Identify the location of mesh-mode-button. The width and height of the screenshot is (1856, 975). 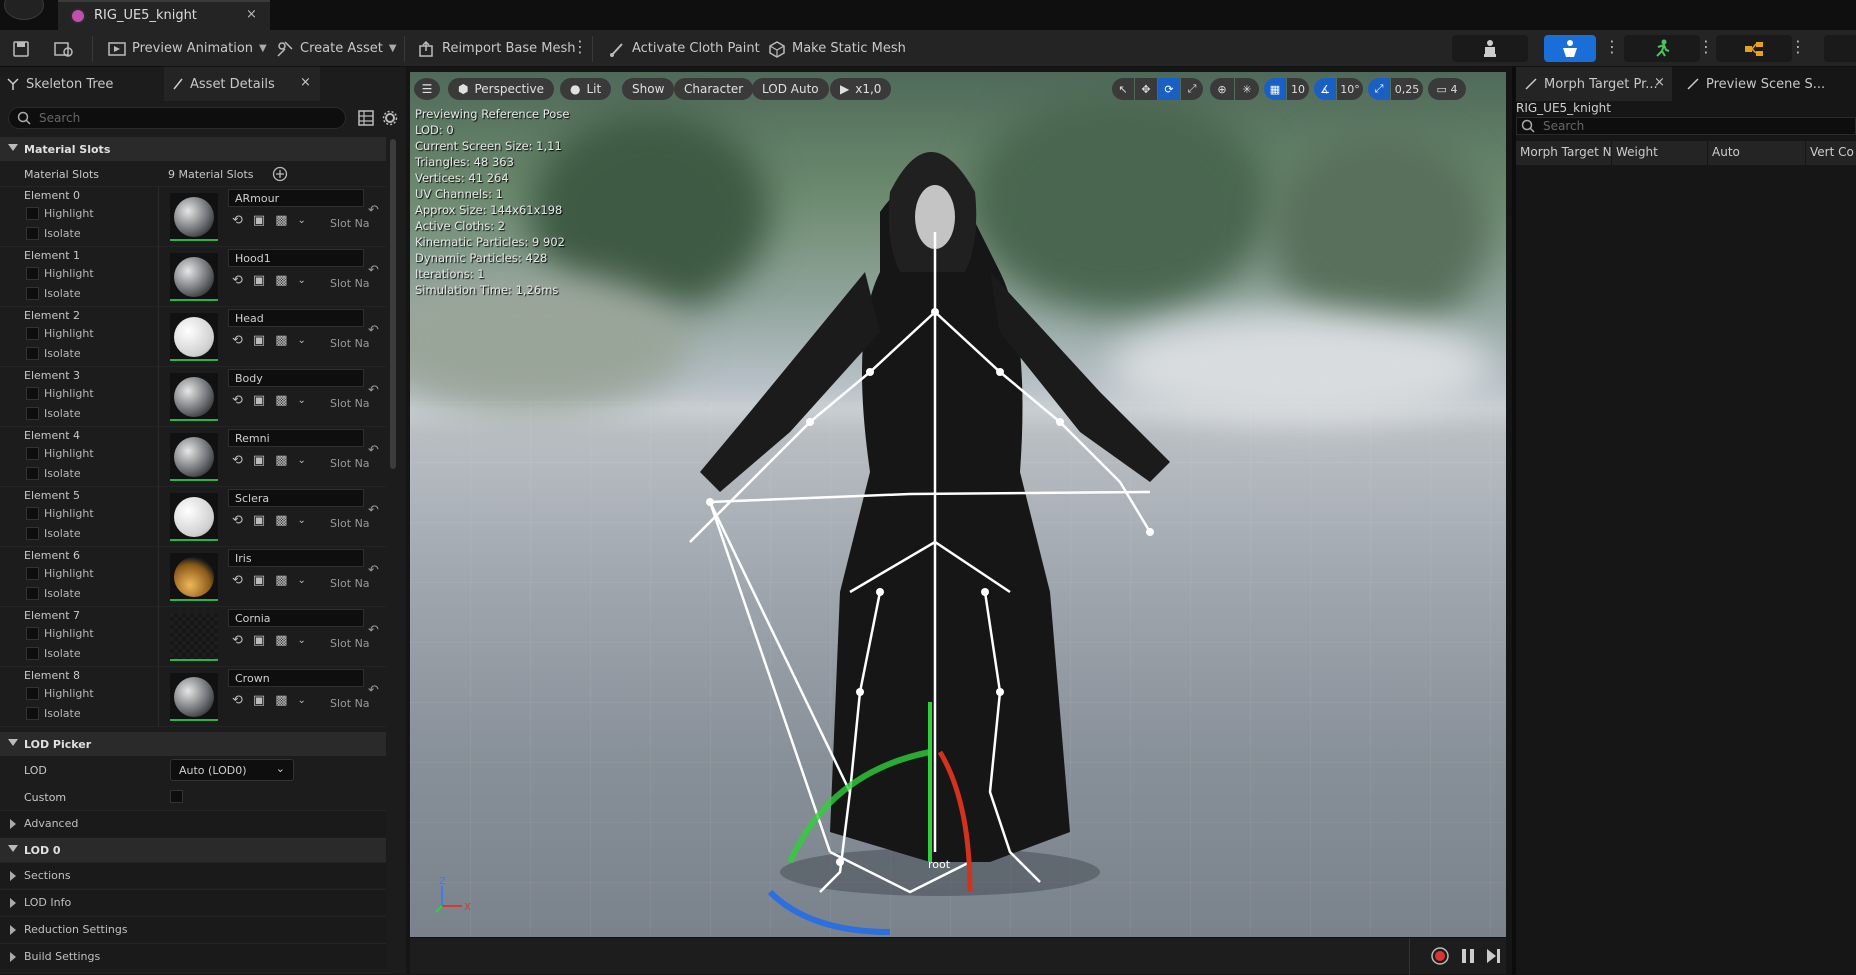
(1570, 48).